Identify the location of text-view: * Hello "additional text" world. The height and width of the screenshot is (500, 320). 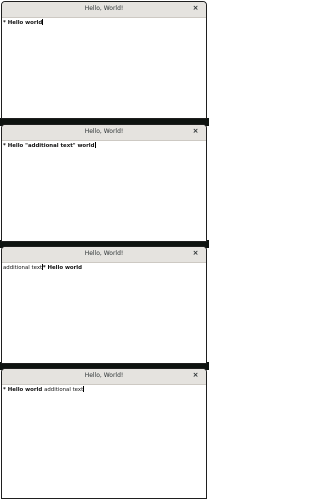
(104, 145).